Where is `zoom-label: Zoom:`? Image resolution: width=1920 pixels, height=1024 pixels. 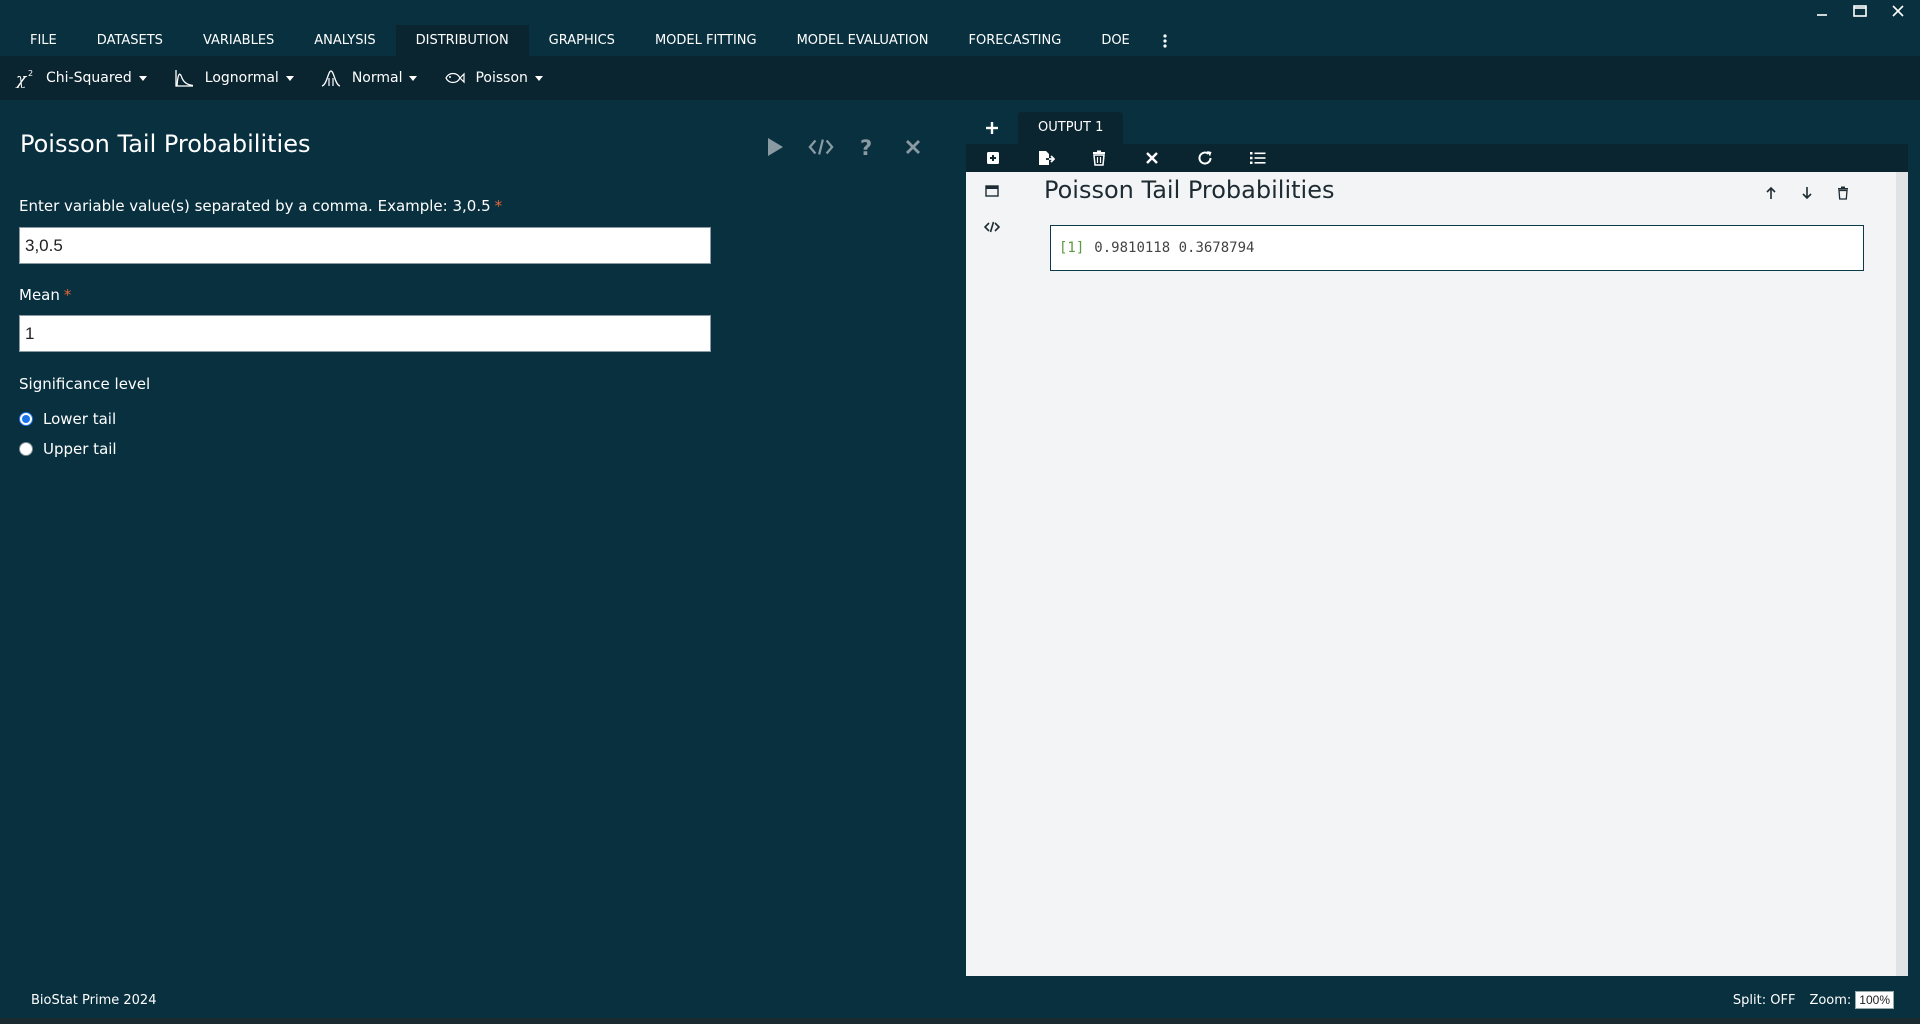
zoom-label: Zoom: is located at coordinates (1830, 1000).